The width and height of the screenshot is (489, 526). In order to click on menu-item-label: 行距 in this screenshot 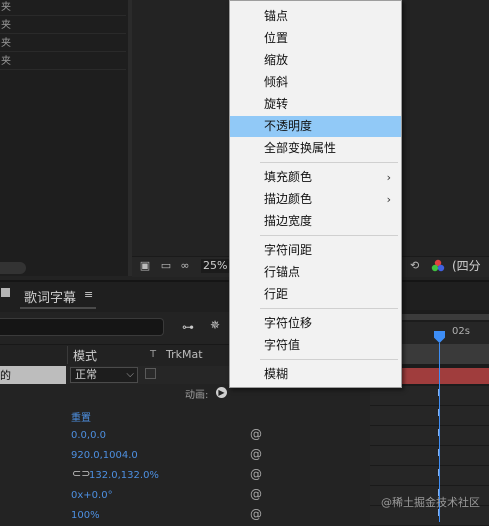, I will do `click(276, 294)`.